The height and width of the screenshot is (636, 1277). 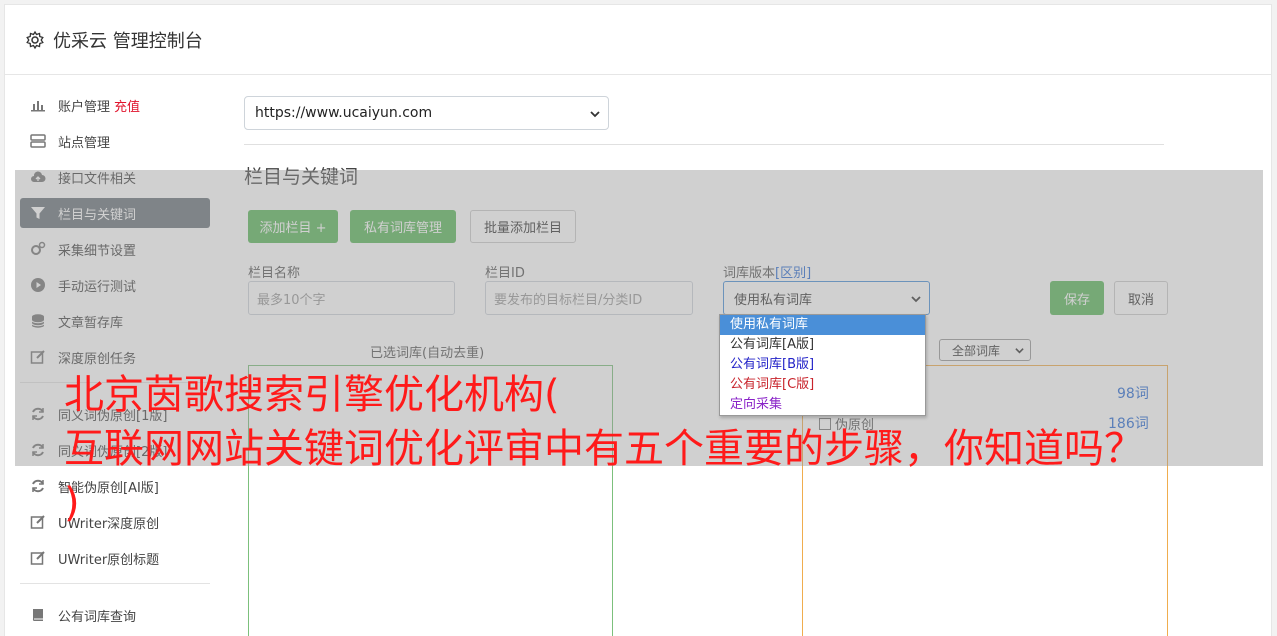 What do you see at coordinates (604, 449) in the screenshot?
I see `overlay-line: 互联网网站关键词优化评审中有五个重要的步骤，你知道吗？` at bounding box center [604, 449].